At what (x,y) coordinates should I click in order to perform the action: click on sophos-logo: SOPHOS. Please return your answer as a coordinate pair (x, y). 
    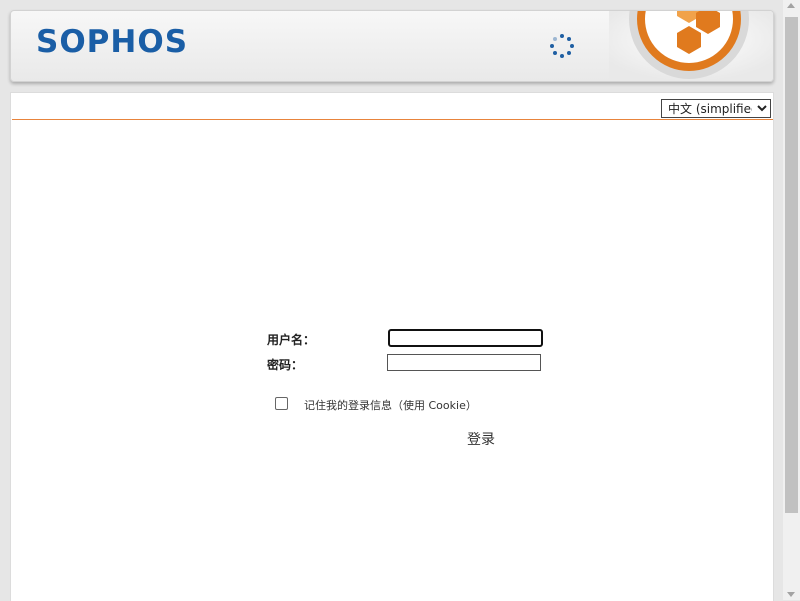
    Looking at the image, I should click on (112, 42).